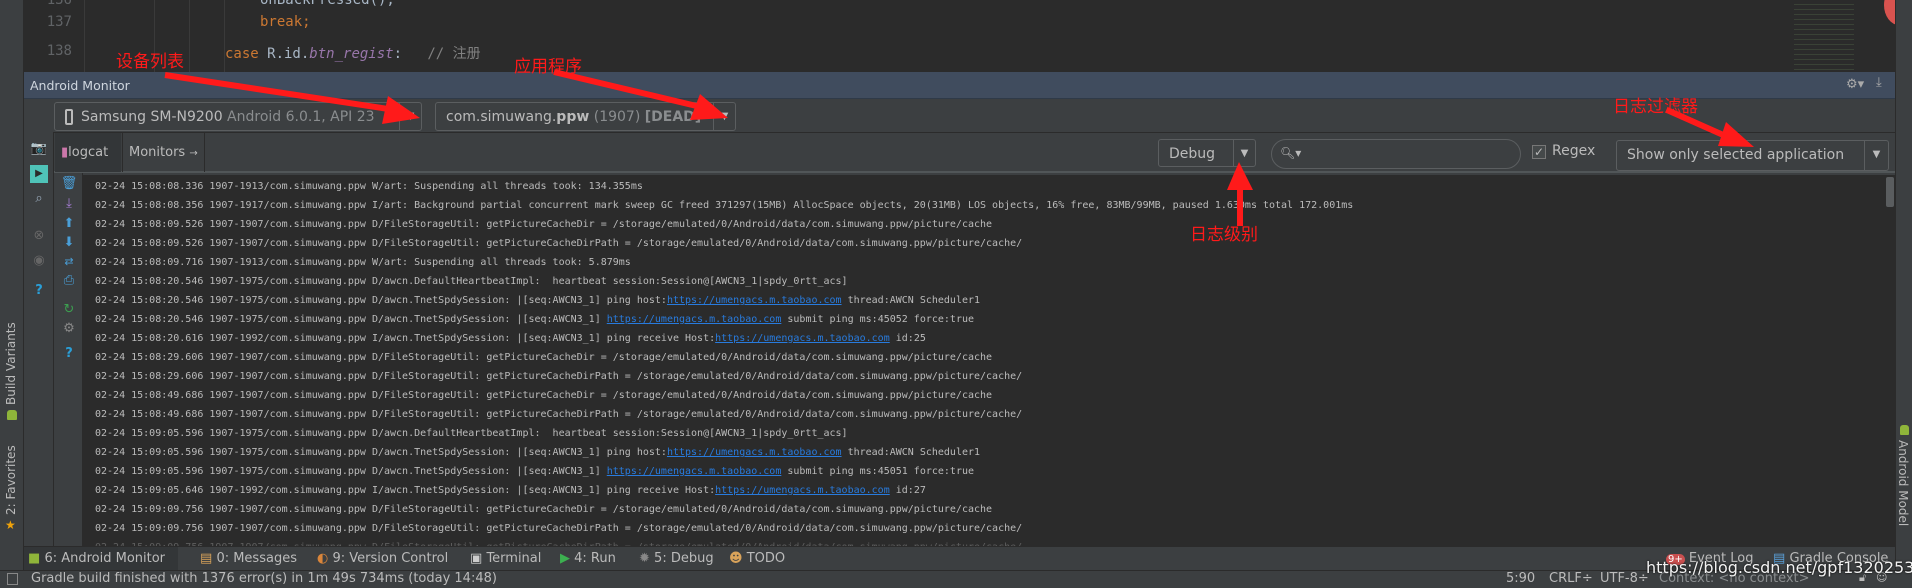  I want to click on code-line: case R.id.btn_regist: // 注册, so click(353, 54).